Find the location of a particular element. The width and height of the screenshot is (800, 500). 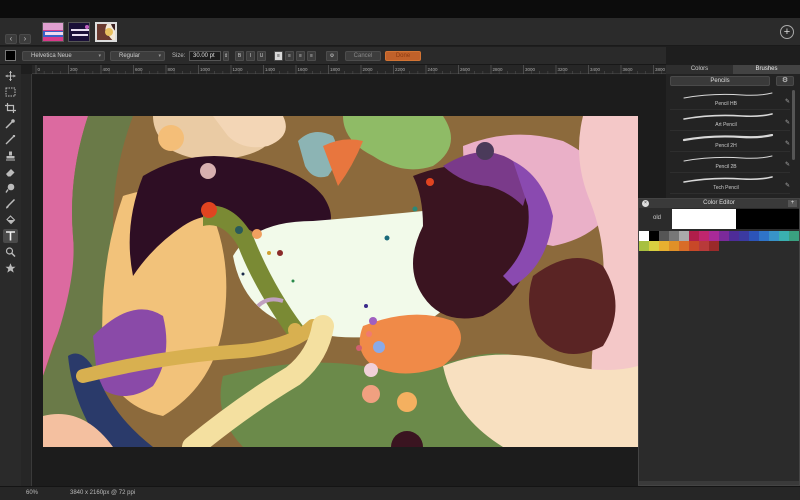

add-color-button: + is located at coordinates (792, 203).